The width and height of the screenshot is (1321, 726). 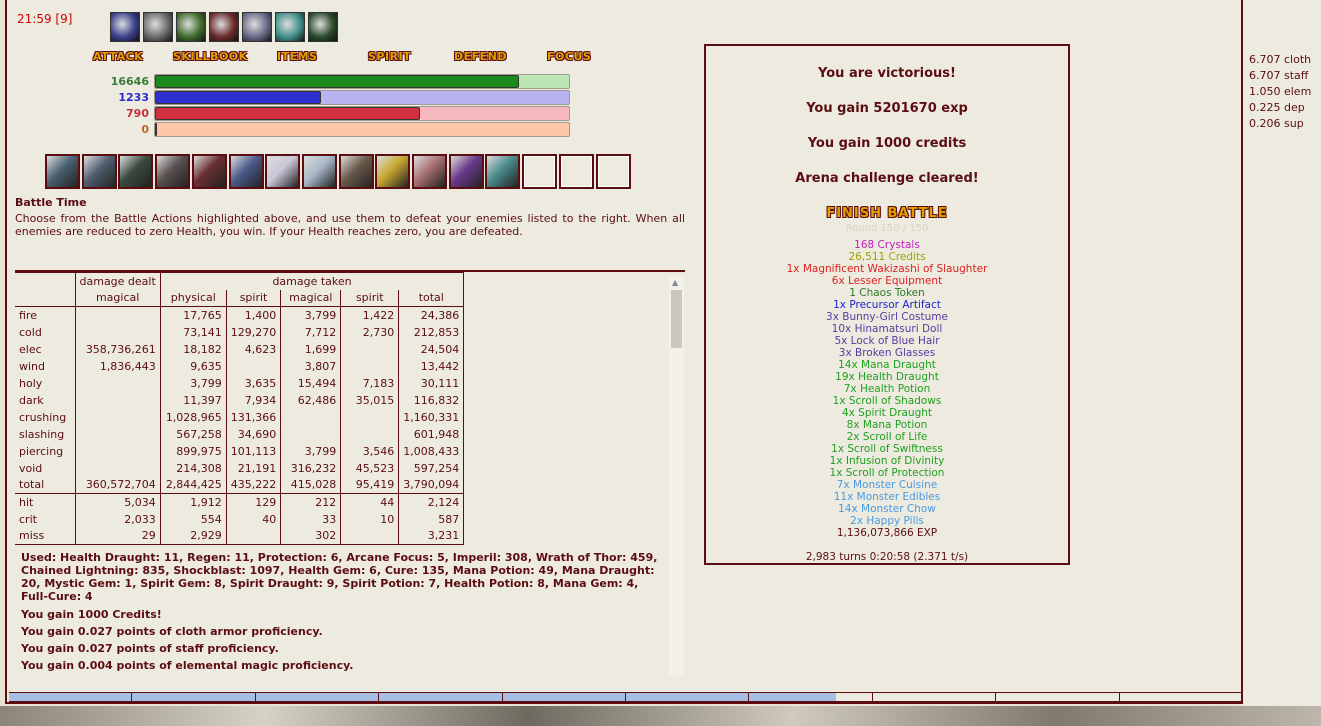 What do you see at coordinates (370, 400) in the screenshot?
I see `table-cell: 35,015` at bounding box center [370, 400].